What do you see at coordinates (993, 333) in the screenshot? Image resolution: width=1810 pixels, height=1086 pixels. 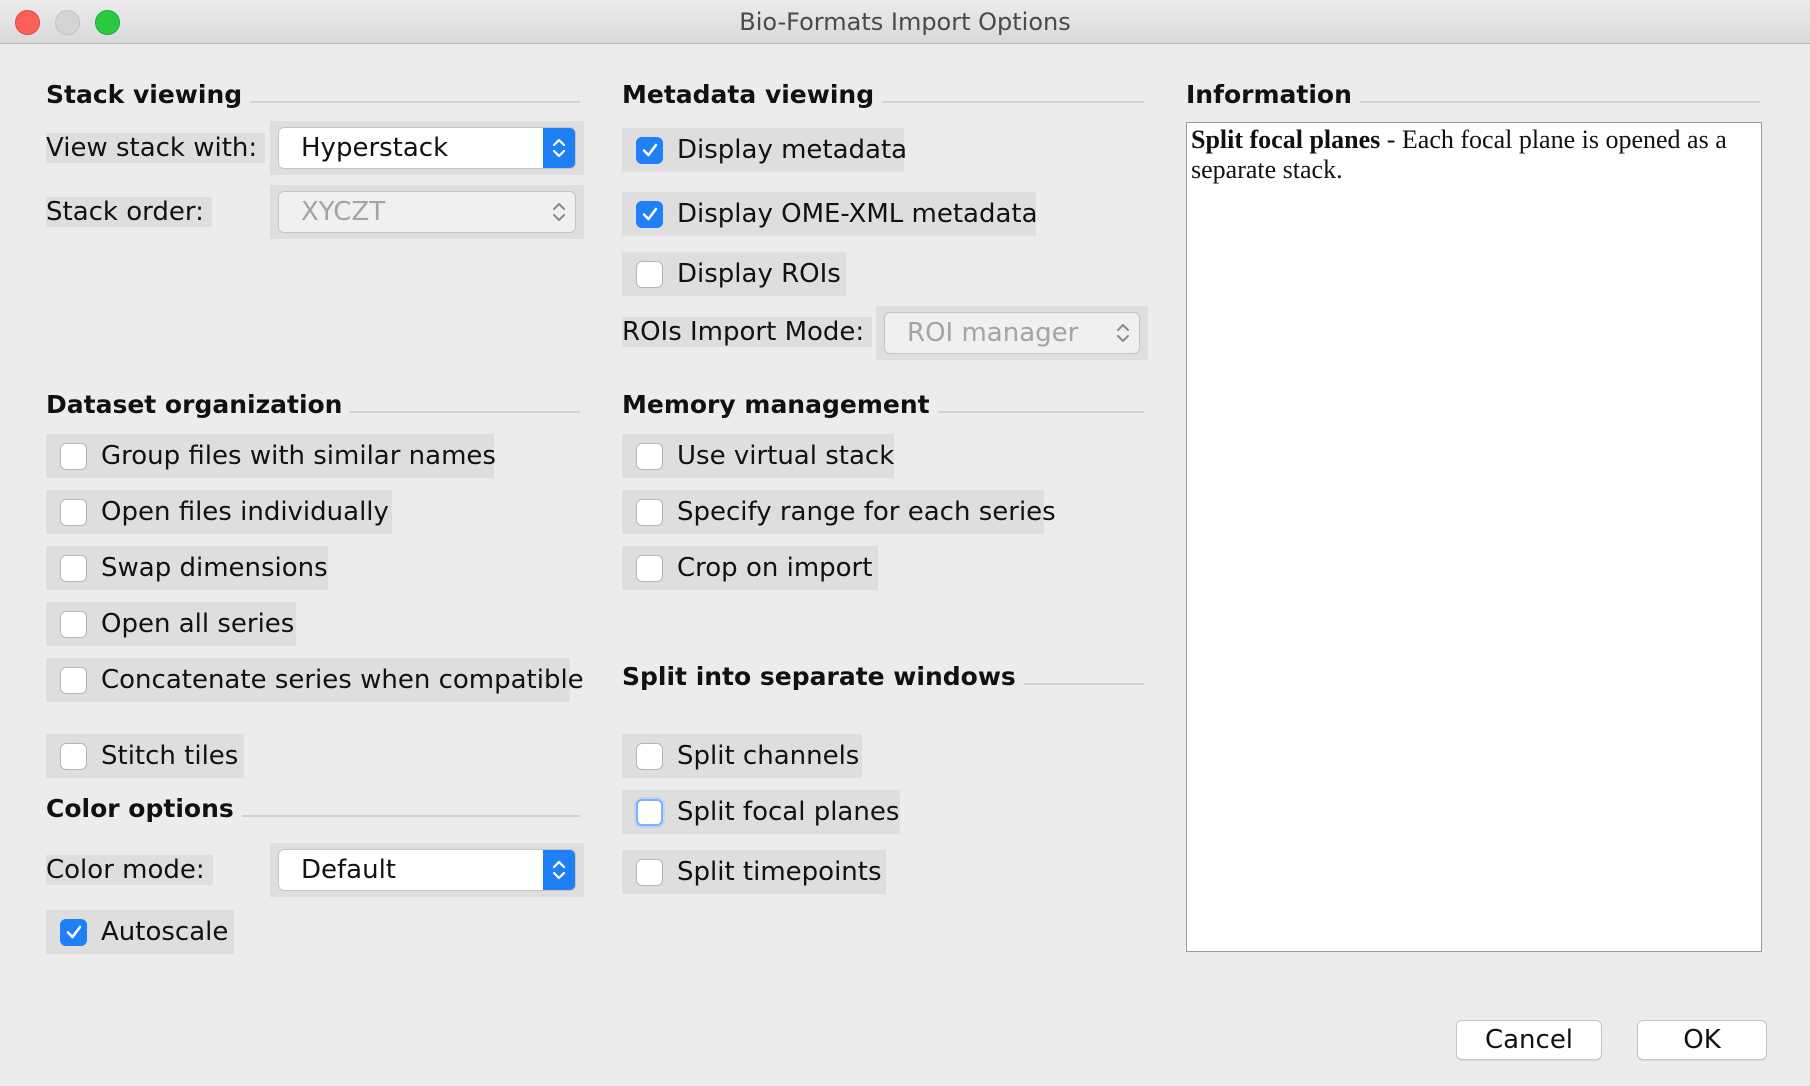 I see `rois-mode-value: ROI manager` at bounding box center [993, 333].